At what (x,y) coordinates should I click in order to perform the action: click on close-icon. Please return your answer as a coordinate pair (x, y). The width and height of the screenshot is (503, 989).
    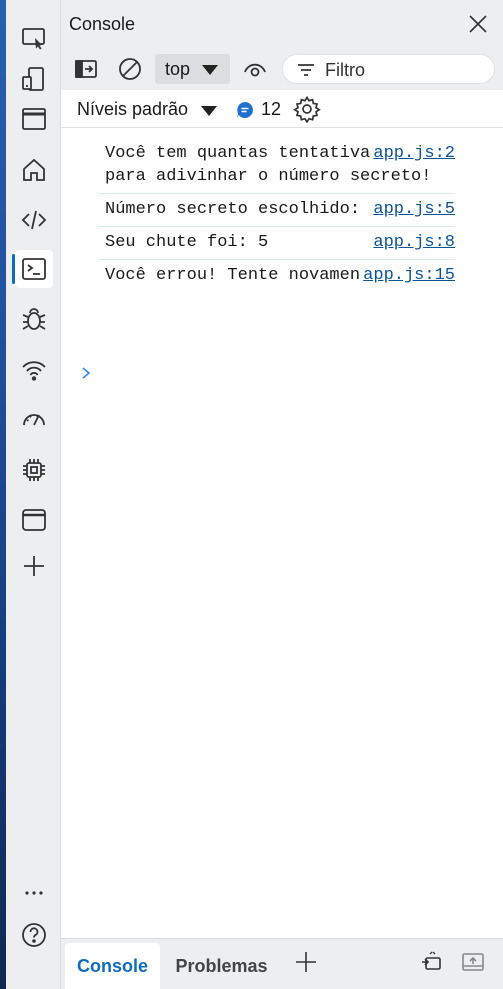
    Looking at the image, I should click on (478, 24).